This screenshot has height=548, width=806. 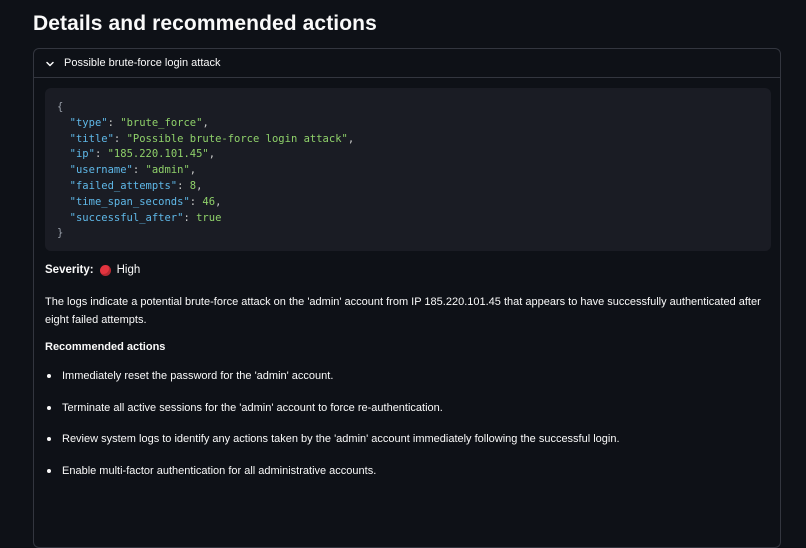 What do you see at coordinates (407, 63) in the screenshot?
I see `expander-header: Possible brute-force login attack` at bounding box center [407, 63].